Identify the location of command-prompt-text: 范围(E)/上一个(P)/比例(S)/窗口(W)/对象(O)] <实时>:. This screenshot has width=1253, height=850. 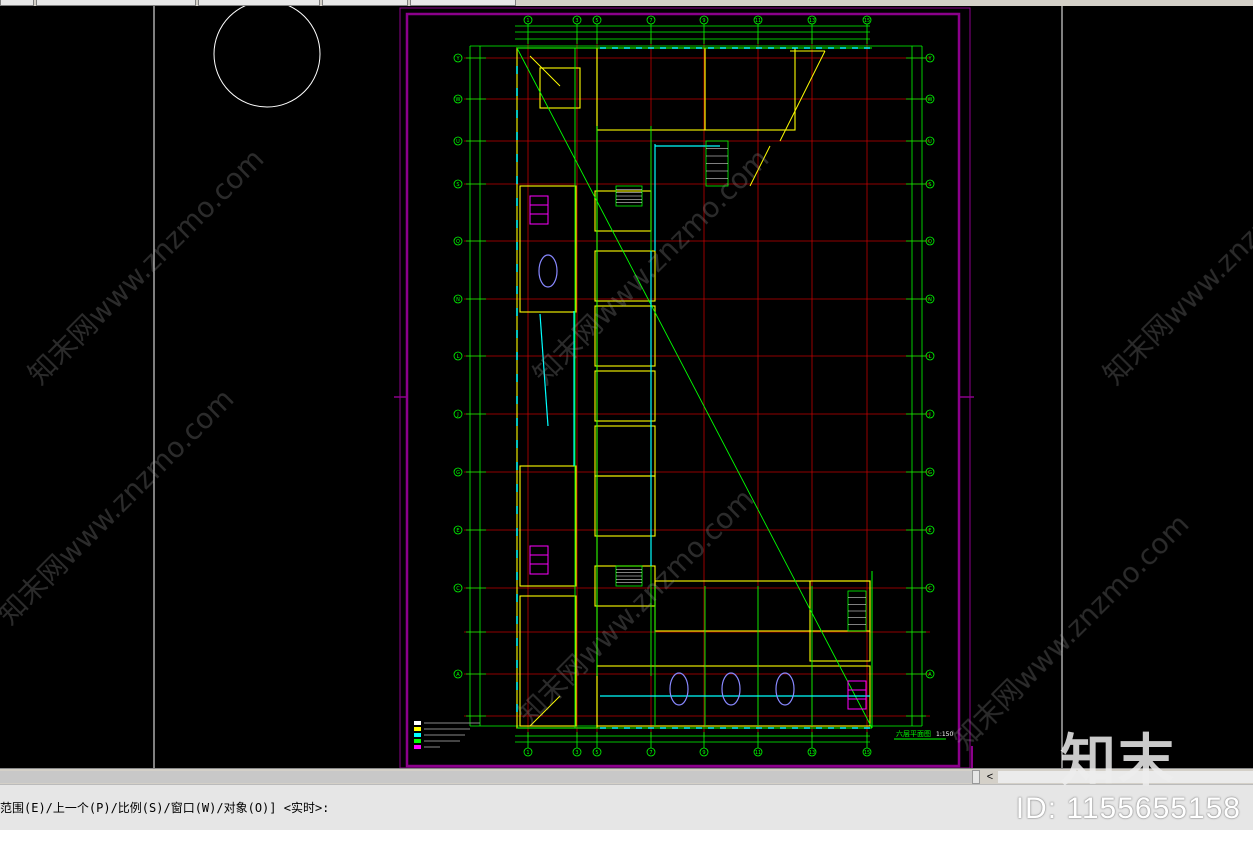
(165, 808).